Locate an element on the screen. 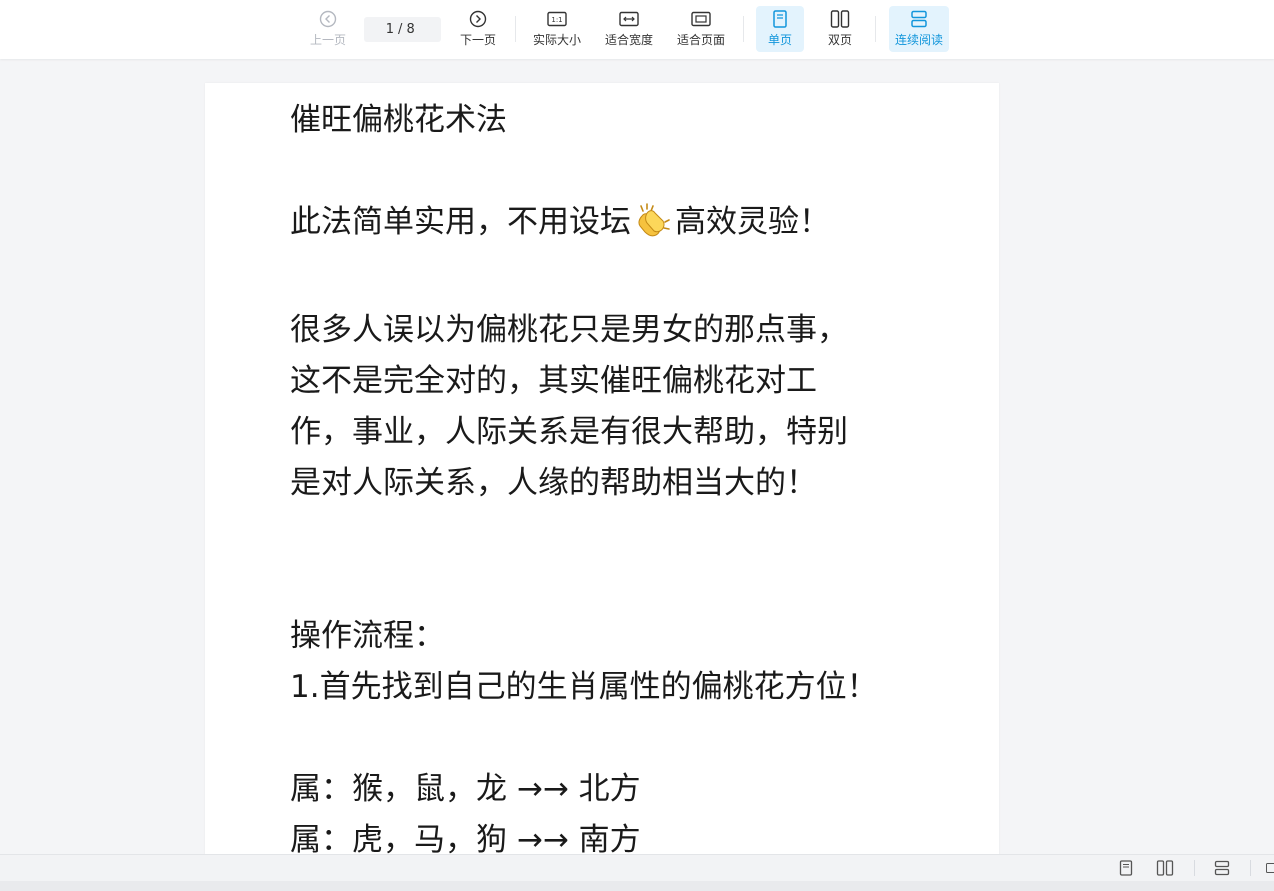  page-indicator: / 8 is located at coordinates (402, 29).